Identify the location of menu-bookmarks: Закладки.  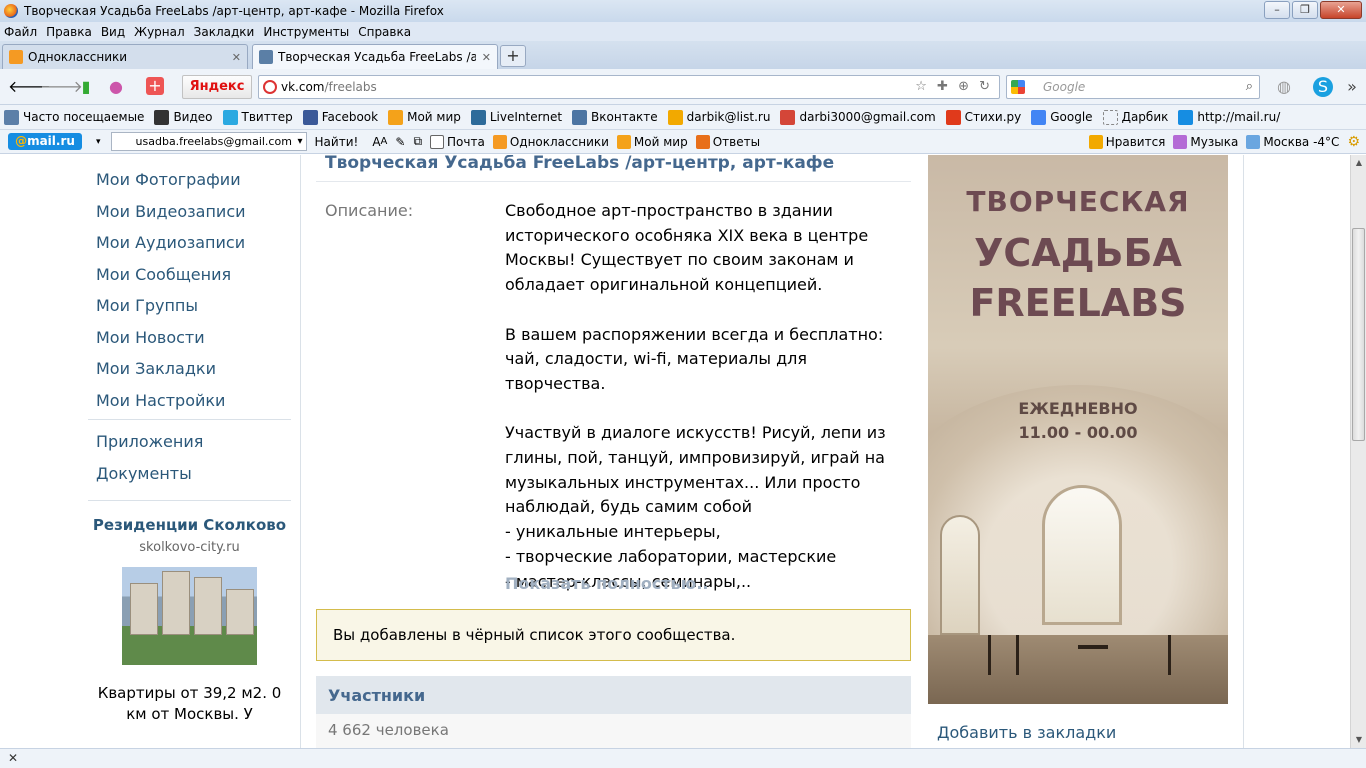
(224, 32).